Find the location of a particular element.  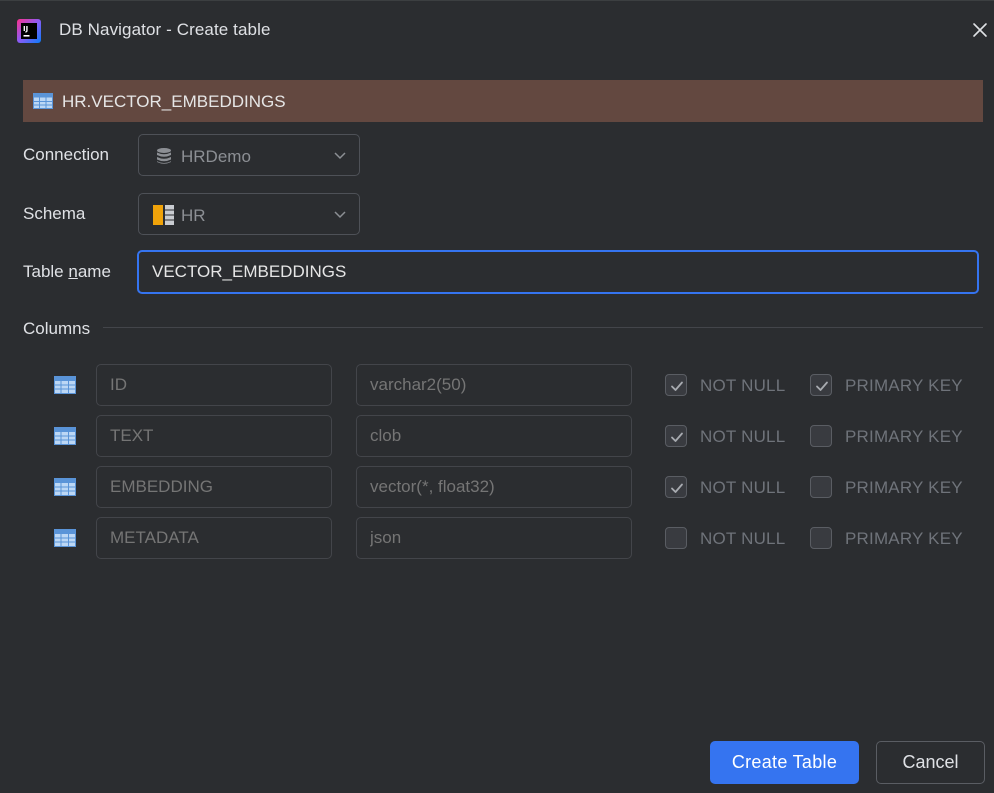

schema-dropdown: HR is located at coordinates (249, 214).